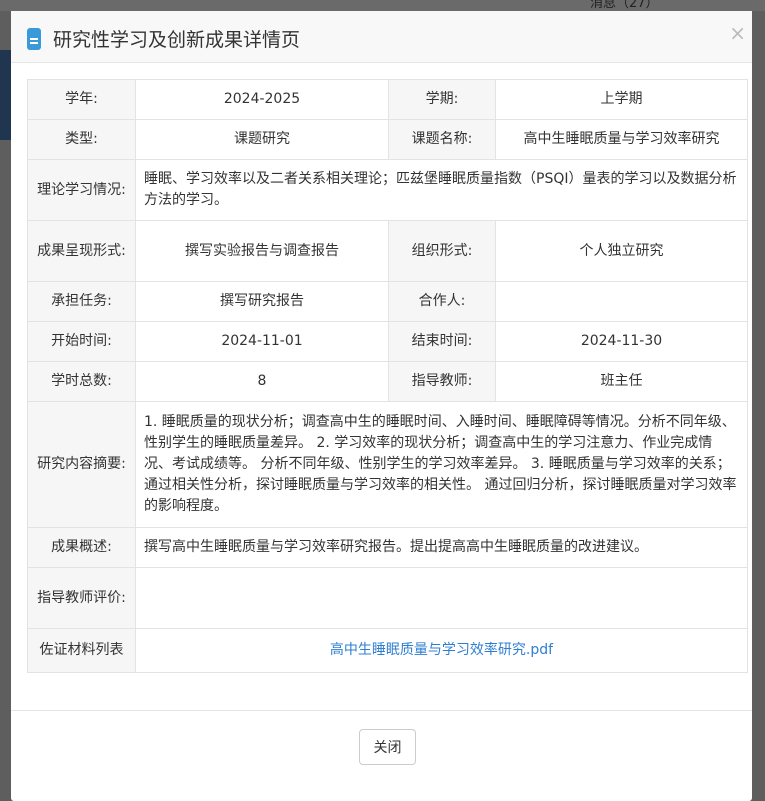 Image resolution: width=765 pixels, height=801 pixels. What do you see at coordinates (81, 190) in the screenshot?
I see `label: 理论学习情况:` at bounding box center [81, 190].